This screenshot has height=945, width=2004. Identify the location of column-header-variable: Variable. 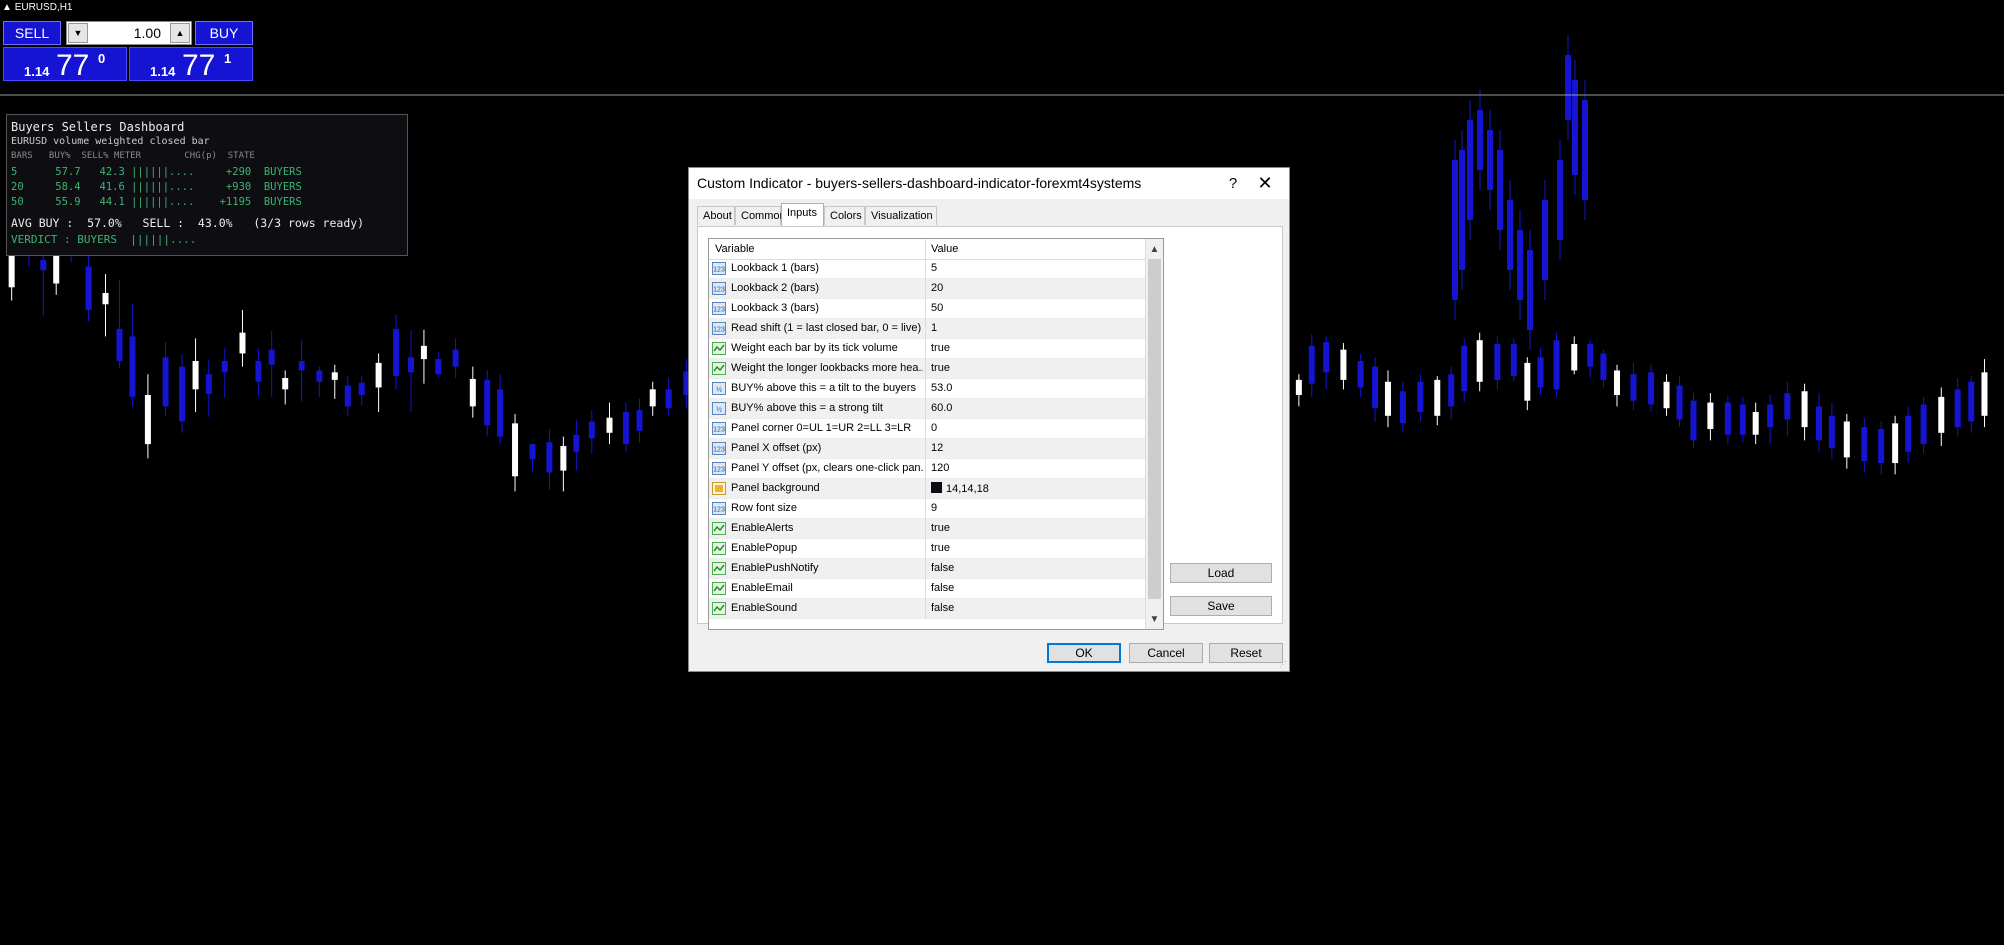
(735, 249).